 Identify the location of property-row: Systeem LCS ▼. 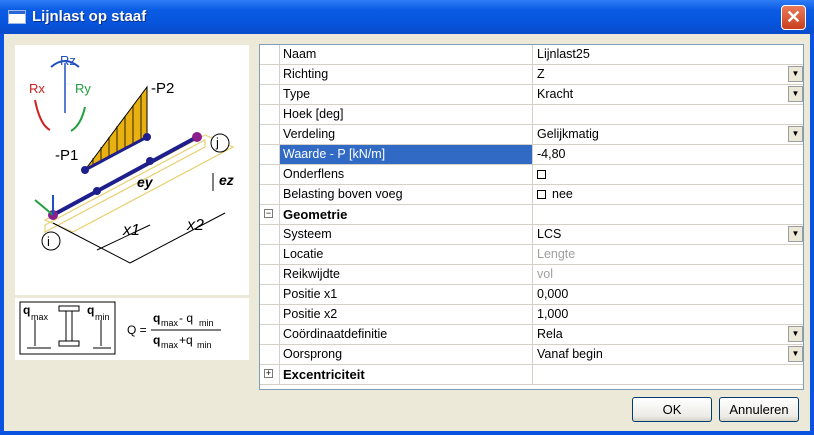
(531, 235).